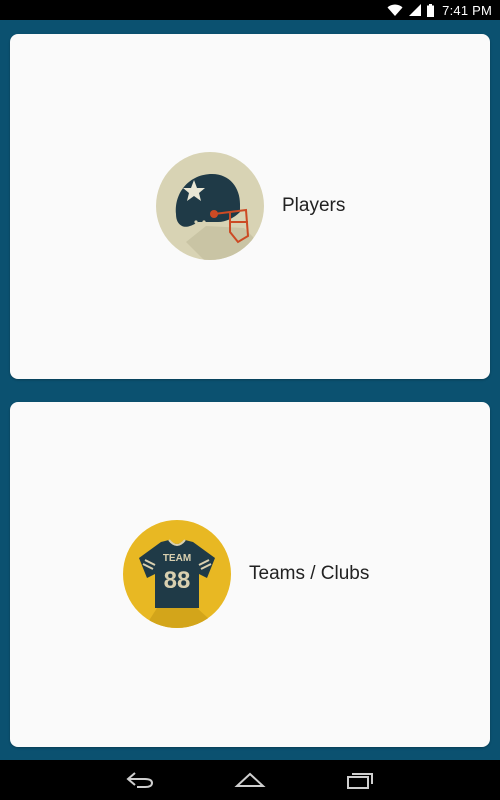  What do you see at coordinates (395, 10) in the screenshot?
I see `wifi-icon` at bounding box center [395, 10].